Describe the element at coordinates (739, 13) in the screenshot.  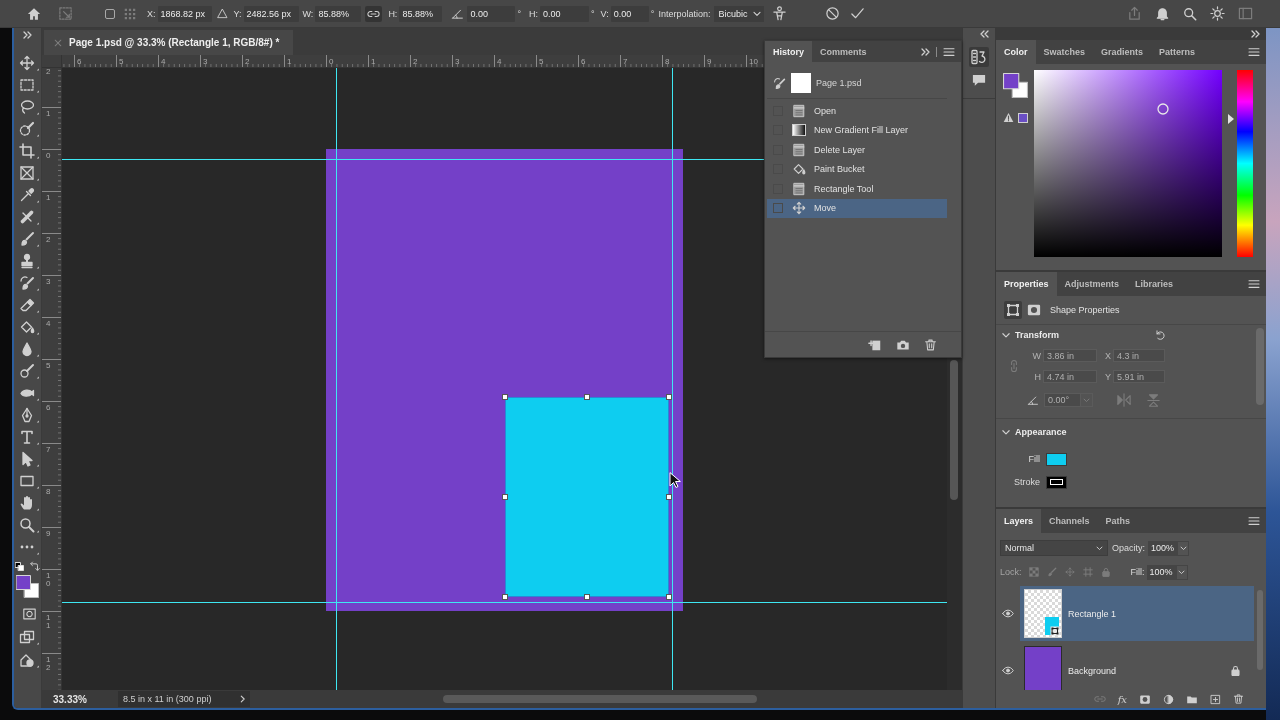
I see `interpolation-dropdown: Bicubic` at that location.